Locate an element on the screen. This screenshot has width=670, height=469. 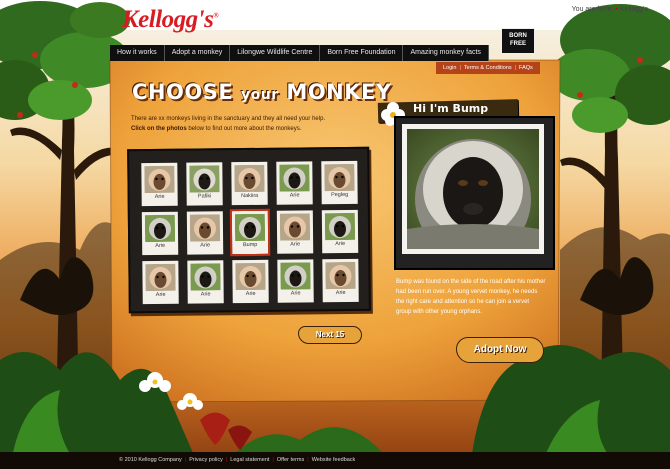
monkey-name: Nakiira is located at coordinates (250, 196).